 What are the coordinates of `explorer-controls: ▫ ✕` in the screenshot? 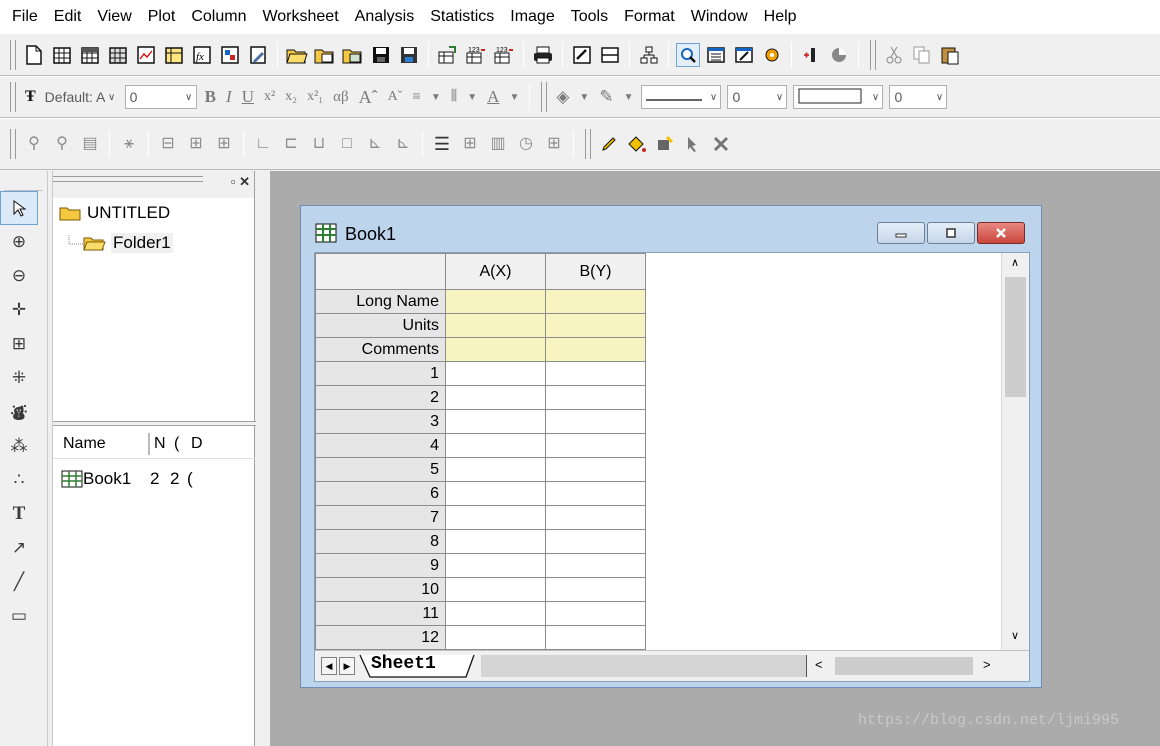 It's located at (240, 182).